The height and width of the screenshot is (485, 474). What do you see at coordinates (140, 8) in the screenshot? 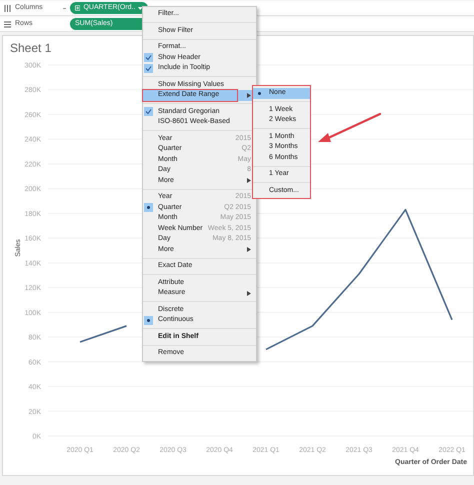
I see `caret-icon` at bounding box center [140, 8].